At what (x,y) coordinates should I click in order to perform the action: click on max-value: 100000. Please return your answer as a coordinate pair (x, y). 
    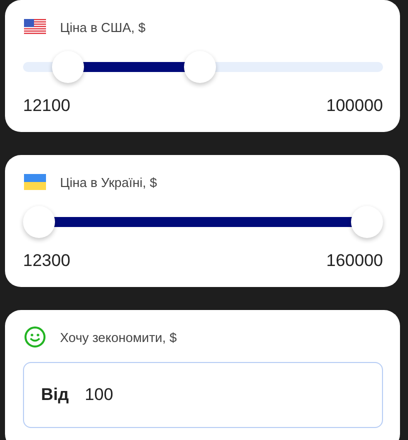
    Looking at the image, I should click on (354, 106).